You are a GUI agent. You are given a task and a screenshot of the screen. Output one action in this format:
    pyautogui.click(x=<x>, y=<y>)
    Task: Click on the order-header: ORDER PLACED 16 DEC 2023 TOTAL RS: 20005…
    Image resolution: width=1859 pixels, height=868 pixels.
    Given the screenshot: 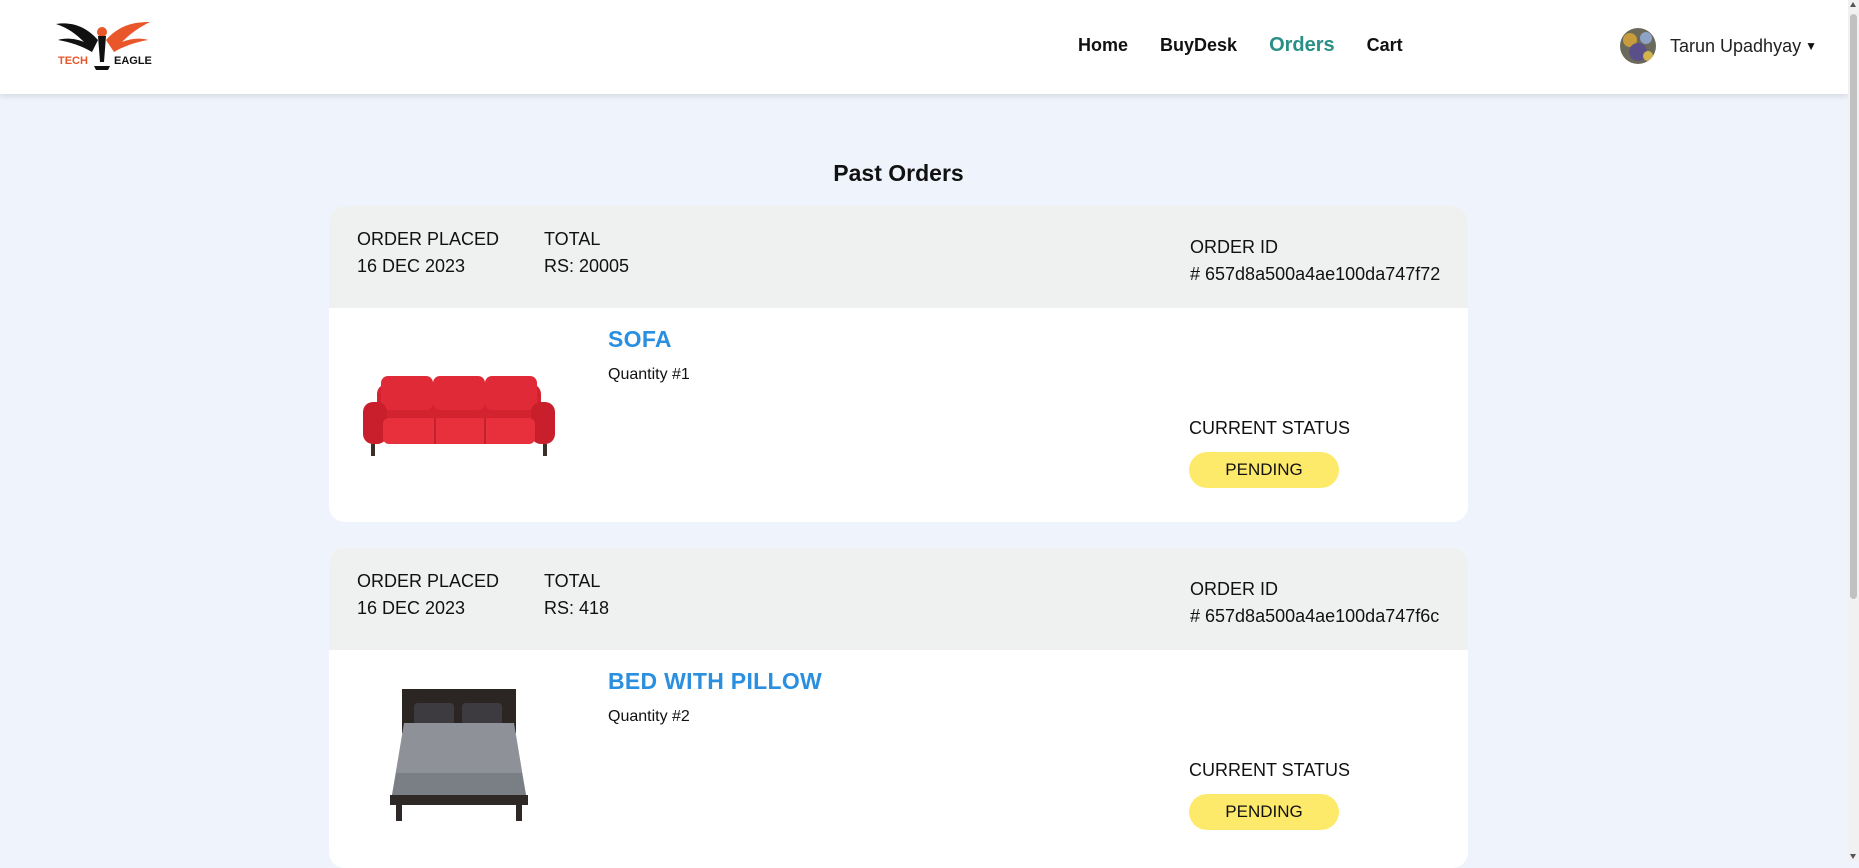 What is the action you would take?
    pyautogui.click(x=898, y=257)
    